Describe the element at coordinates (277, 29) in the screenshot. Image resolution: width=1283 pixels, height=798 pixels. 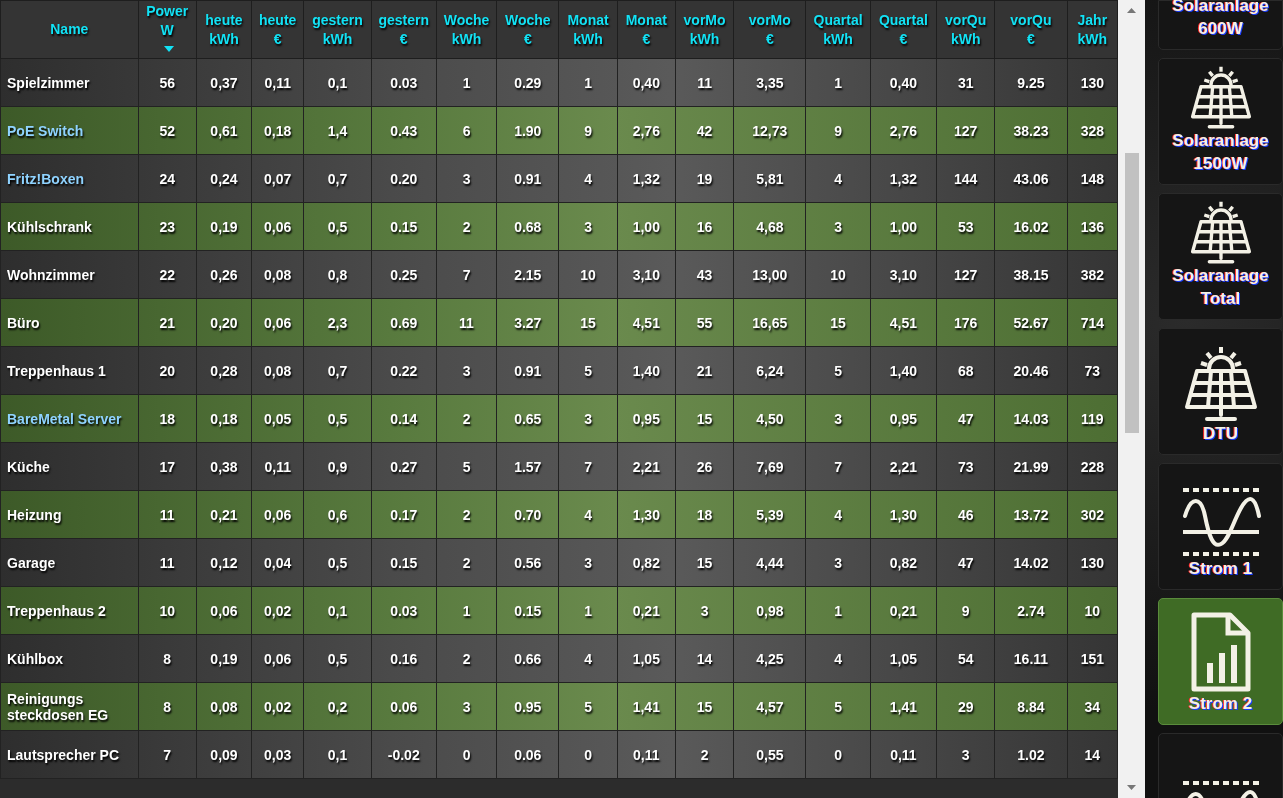
I see `column-header: heute €` at that location.